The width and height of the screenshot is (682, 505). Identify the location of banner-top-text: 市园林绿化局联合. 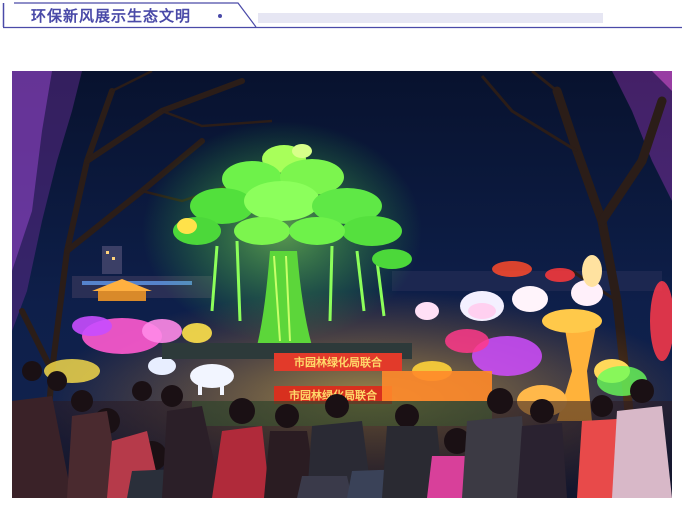
(338, 362).